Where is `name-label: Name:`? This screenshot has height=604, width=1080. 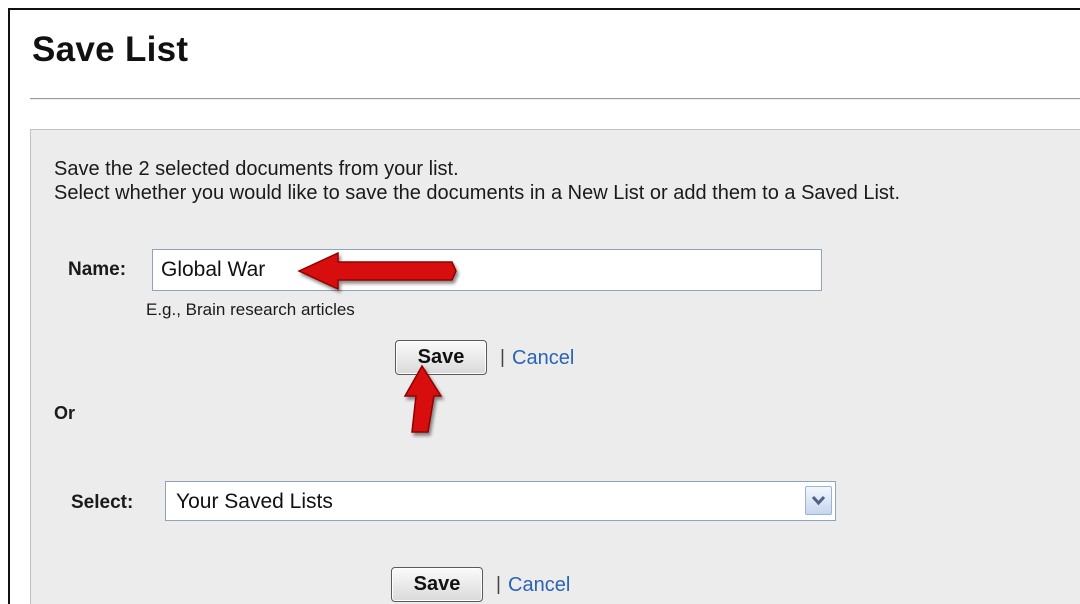
name-label: Name: is located at coordinates (97, 269).